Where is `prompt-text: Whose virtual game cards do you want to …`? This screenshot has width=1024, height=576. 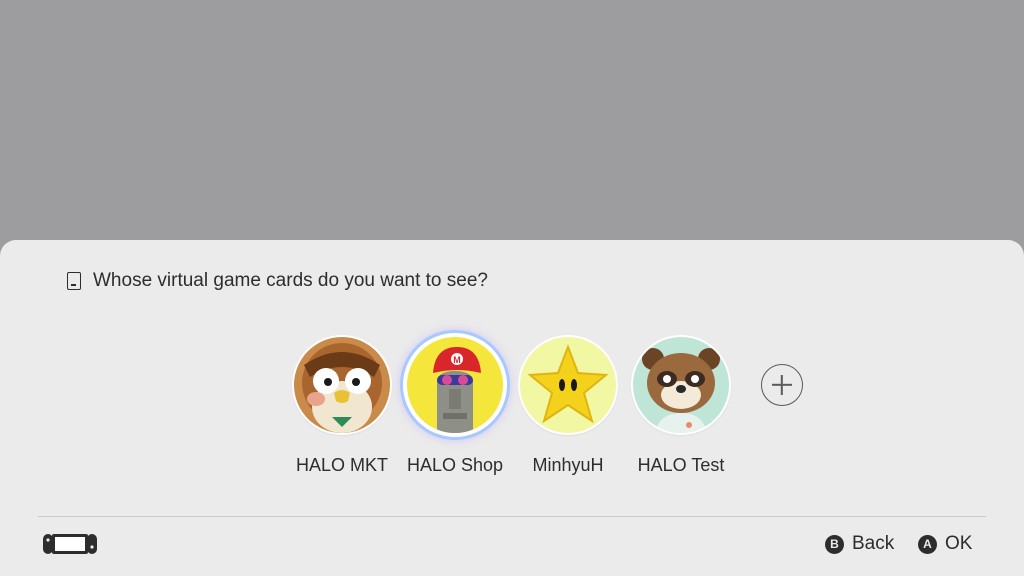 prompt-text: Whose virtual game cards do you want to … is located at coordinates (290, 280).